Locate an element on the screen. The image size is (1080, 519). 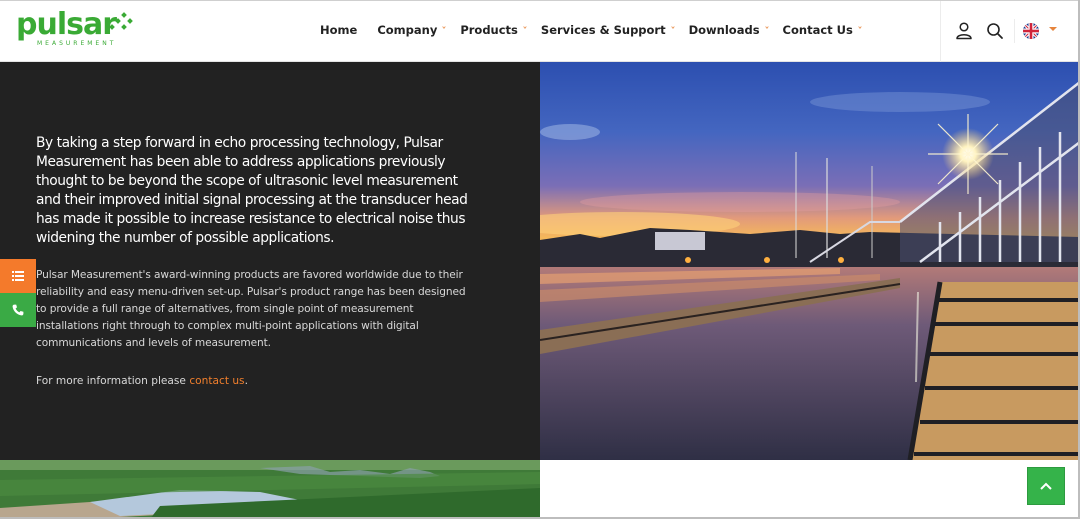
nav-products: Products ˅ is located at coordinates (493, 30).